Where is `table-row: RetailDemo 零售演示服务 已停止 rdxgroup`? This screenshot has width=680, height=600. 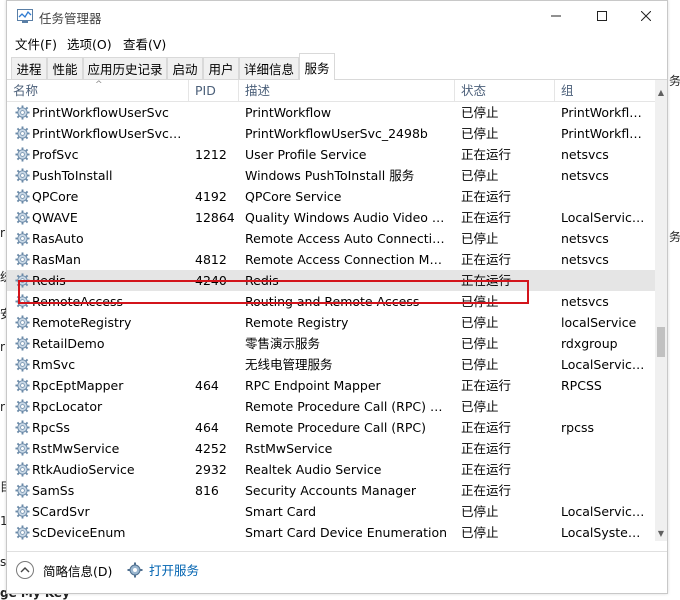 table-row: RetailDemo 零售演示服务 已停止 rdxgroup is located at coordinates (331, 343).